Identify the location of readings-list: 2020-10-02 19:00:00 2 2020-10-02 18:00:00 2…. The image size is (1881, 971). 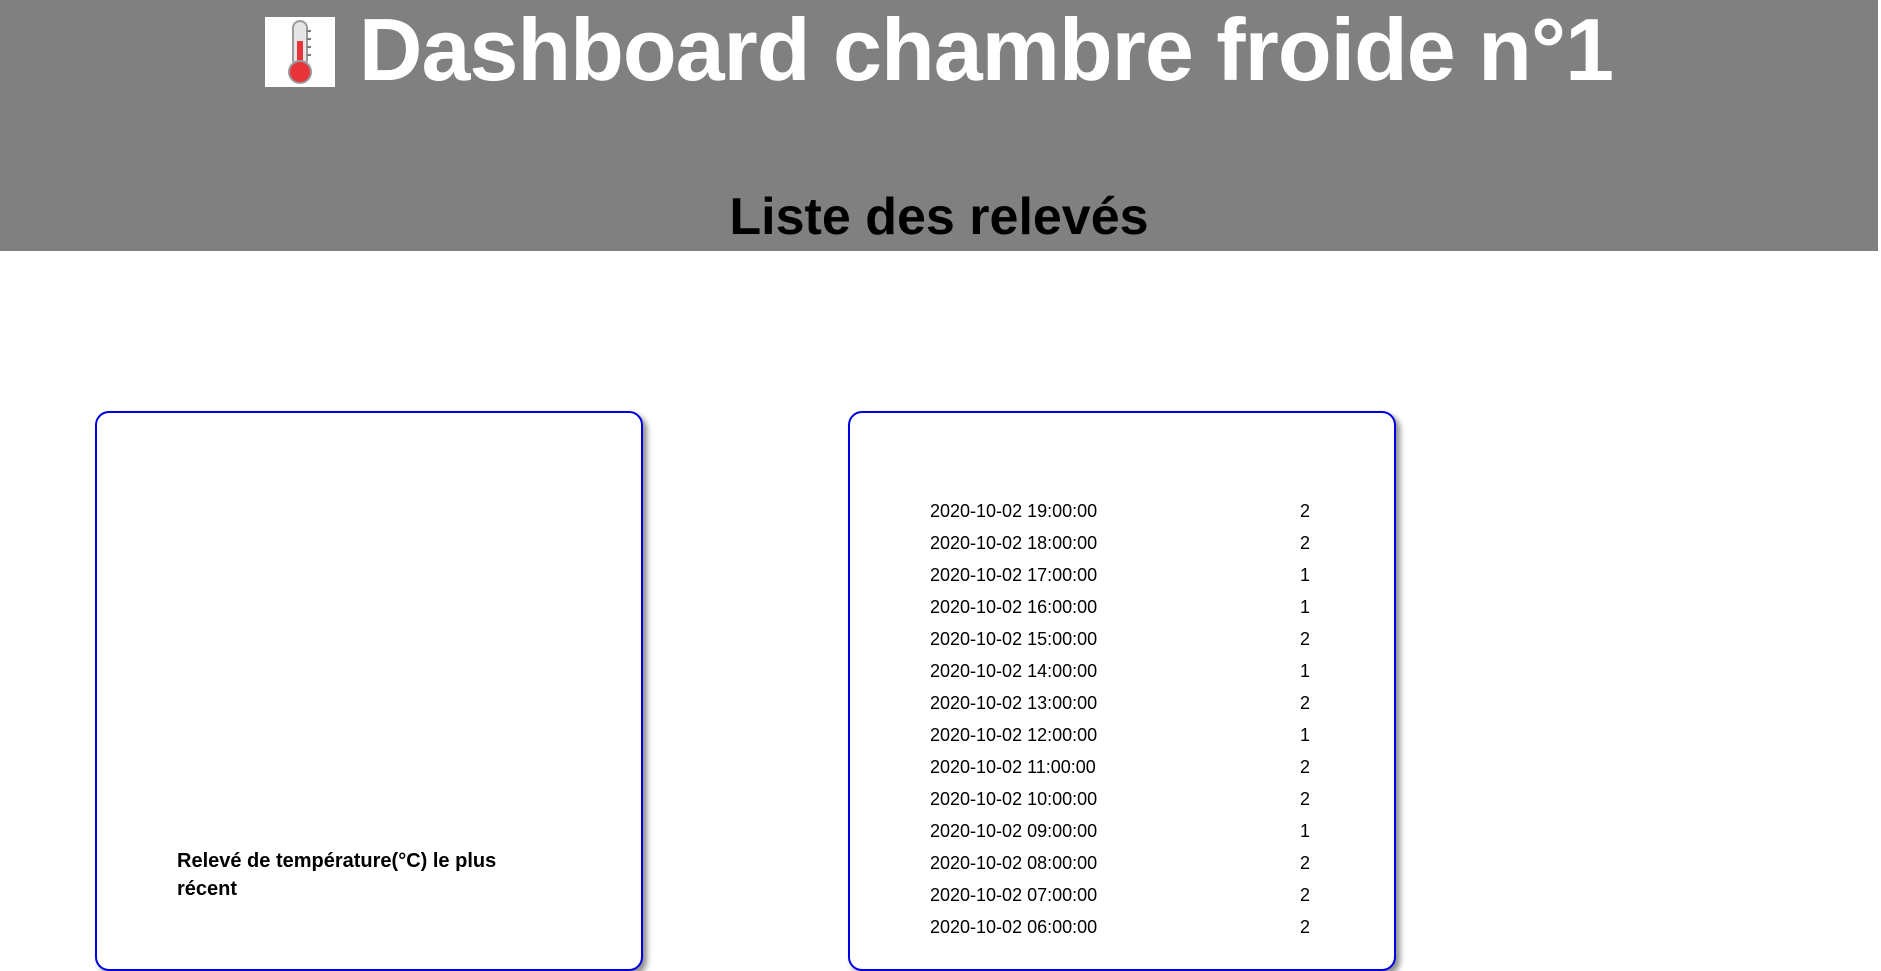
(1130, 719).